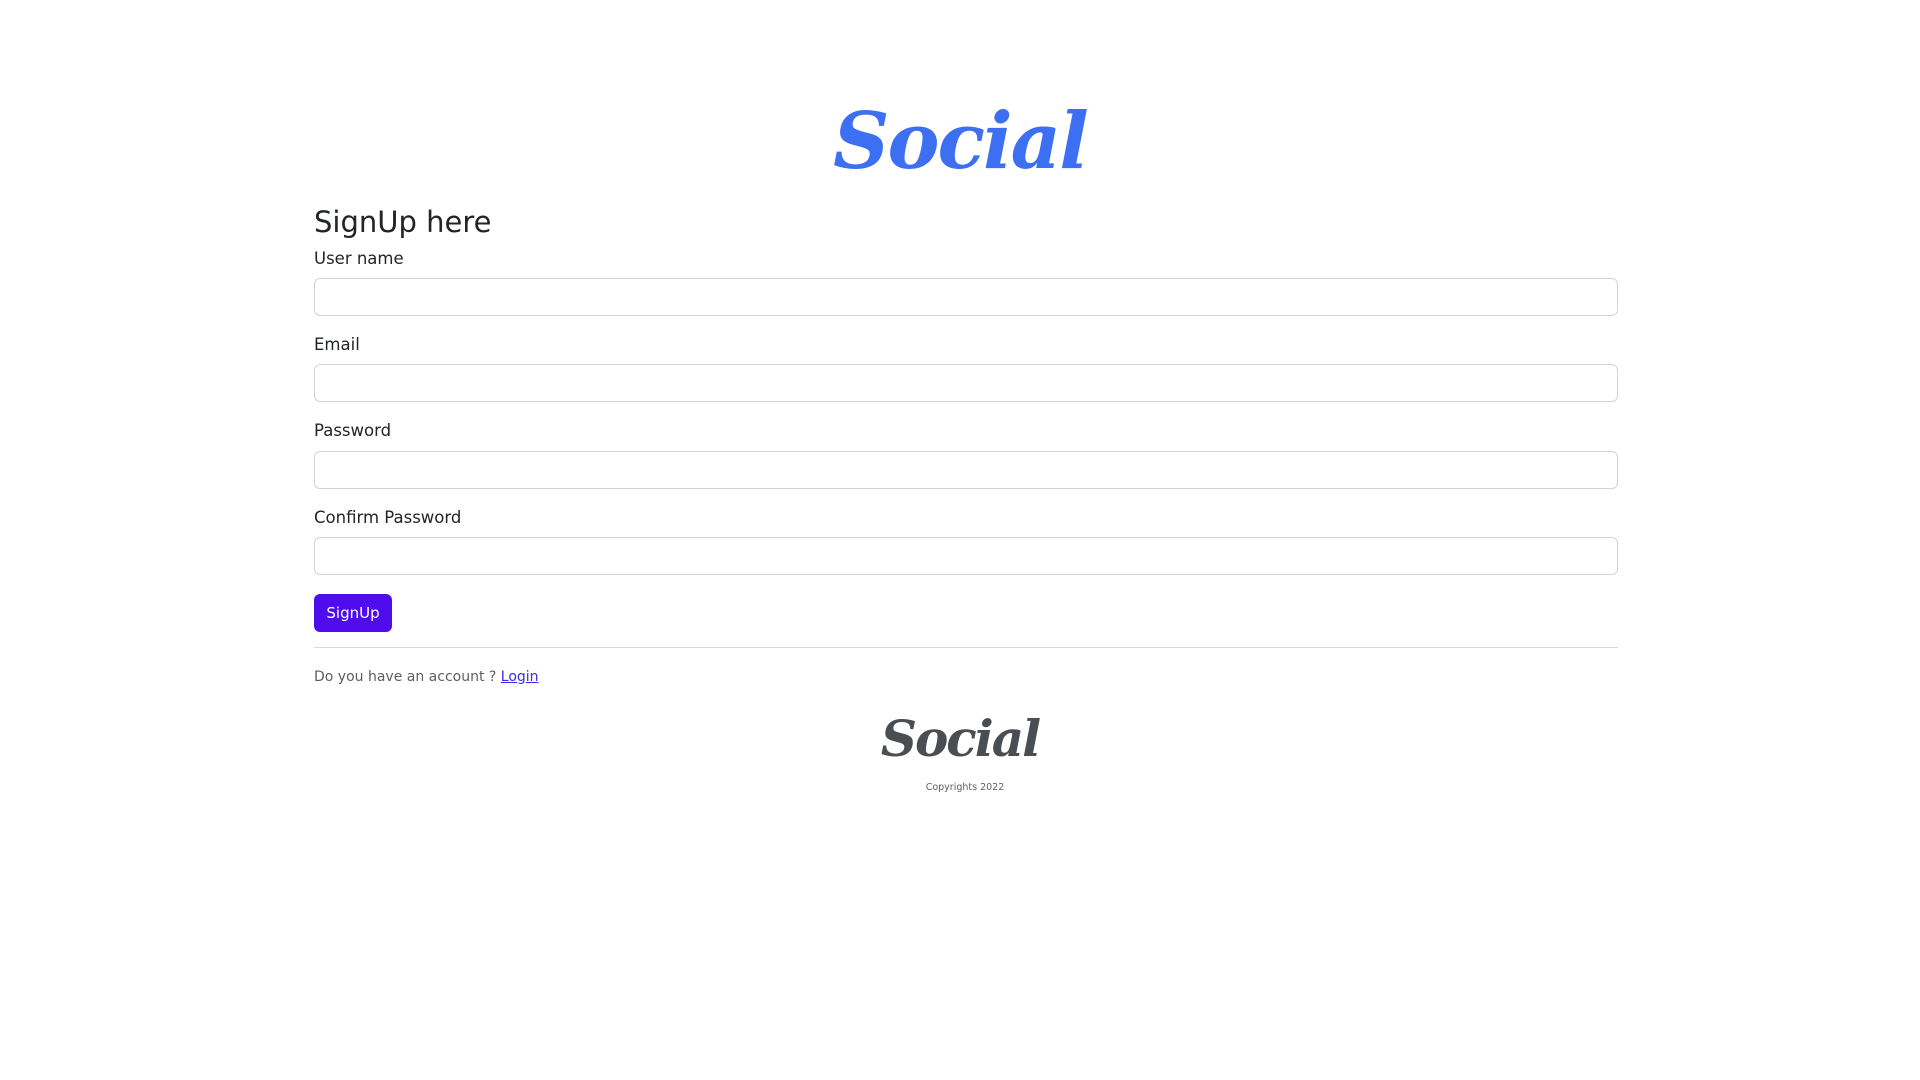 This screenshot has height=1080, width=1920. I want to click on password-label: Password, so click(353, 430).